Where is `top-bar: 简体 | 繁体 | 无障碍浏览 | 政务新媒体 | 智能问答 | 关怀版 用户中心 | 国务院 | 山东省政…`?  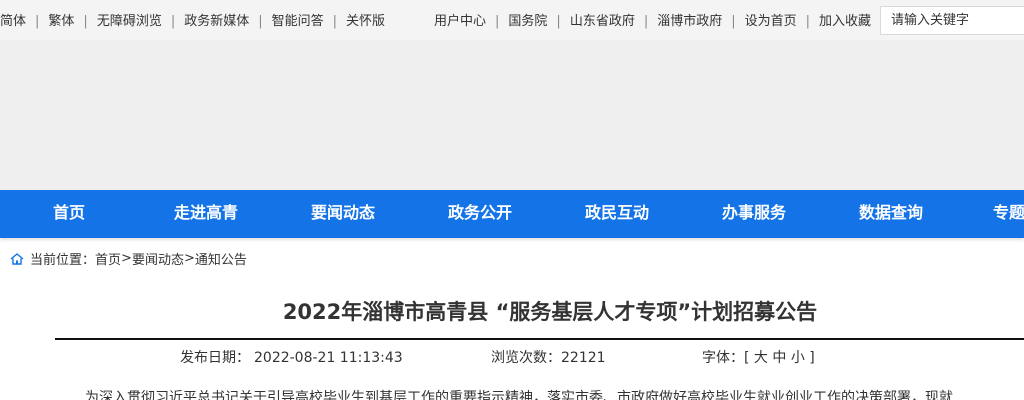 top-bar: 简体 | 繁体 | 无障碍浏览 | 政务新媒体 | 智能问答 | 关怀版 用户中心 | 国务院 | 山东省政… is located at coordinates (512, 20).